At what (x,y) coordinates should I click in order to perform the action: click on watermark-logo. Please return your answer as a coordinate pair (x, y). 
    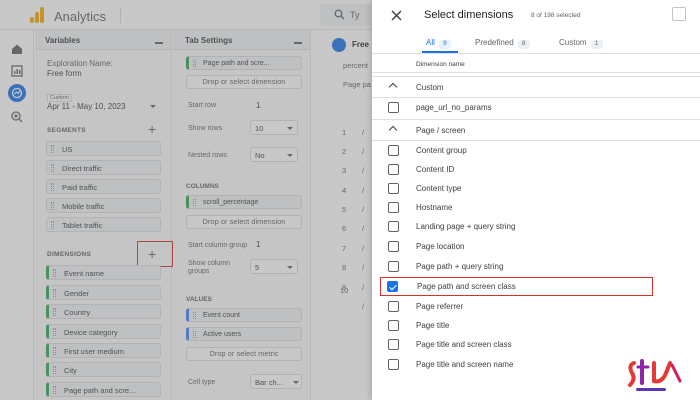
    Looking at the image, I should click on (655, 375).